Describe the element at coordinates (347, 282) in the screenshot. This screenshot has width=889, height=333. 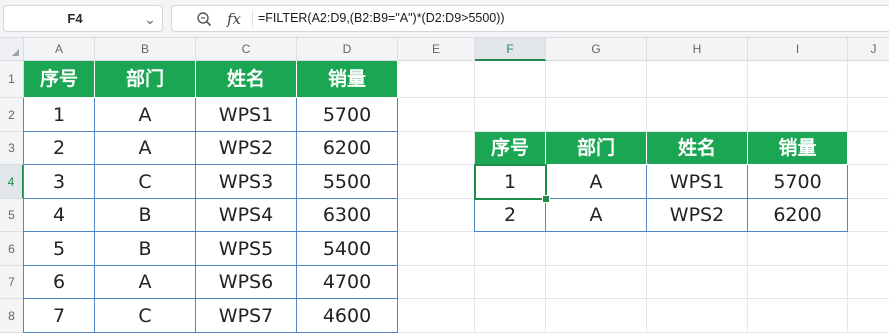
I see `source-table-data-cell: 4700` at that location.